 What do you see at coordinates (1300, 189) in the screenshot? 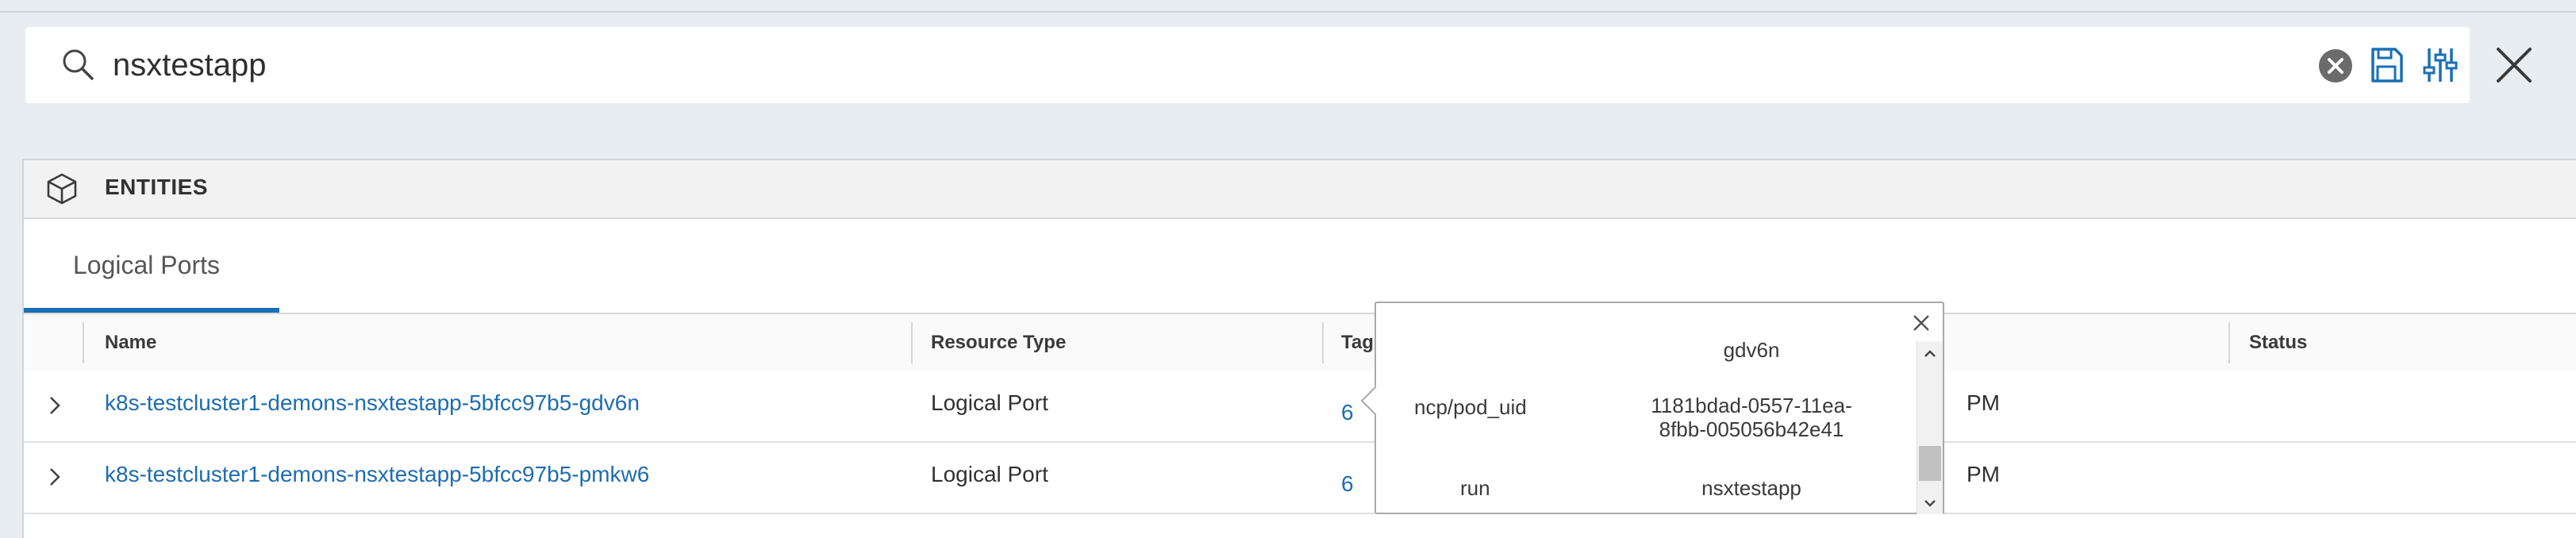
I see `entities-header: ENTITIES` at bounding box center [1300, 189].